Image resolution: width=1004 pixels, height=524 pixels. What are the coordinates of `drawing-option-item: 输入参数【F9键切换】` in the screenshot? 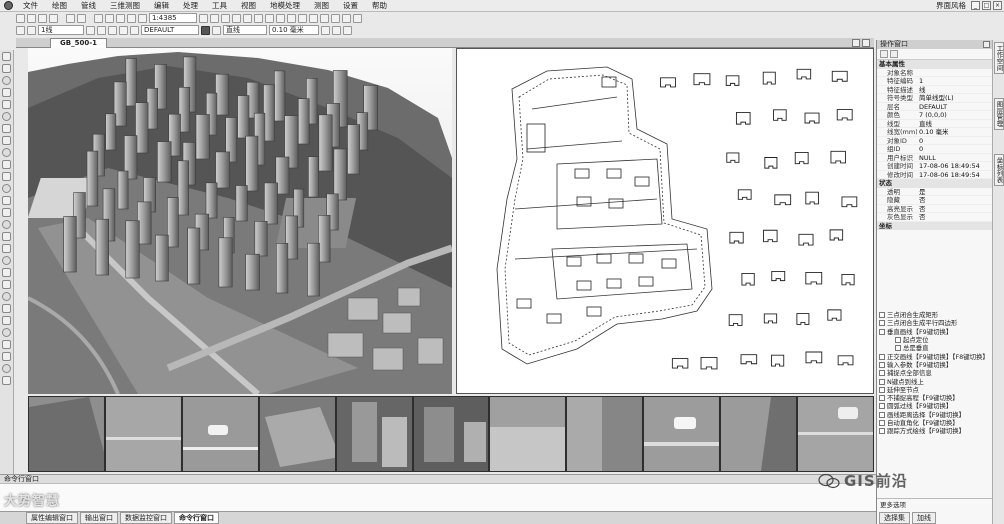 It's located at (934, 365).